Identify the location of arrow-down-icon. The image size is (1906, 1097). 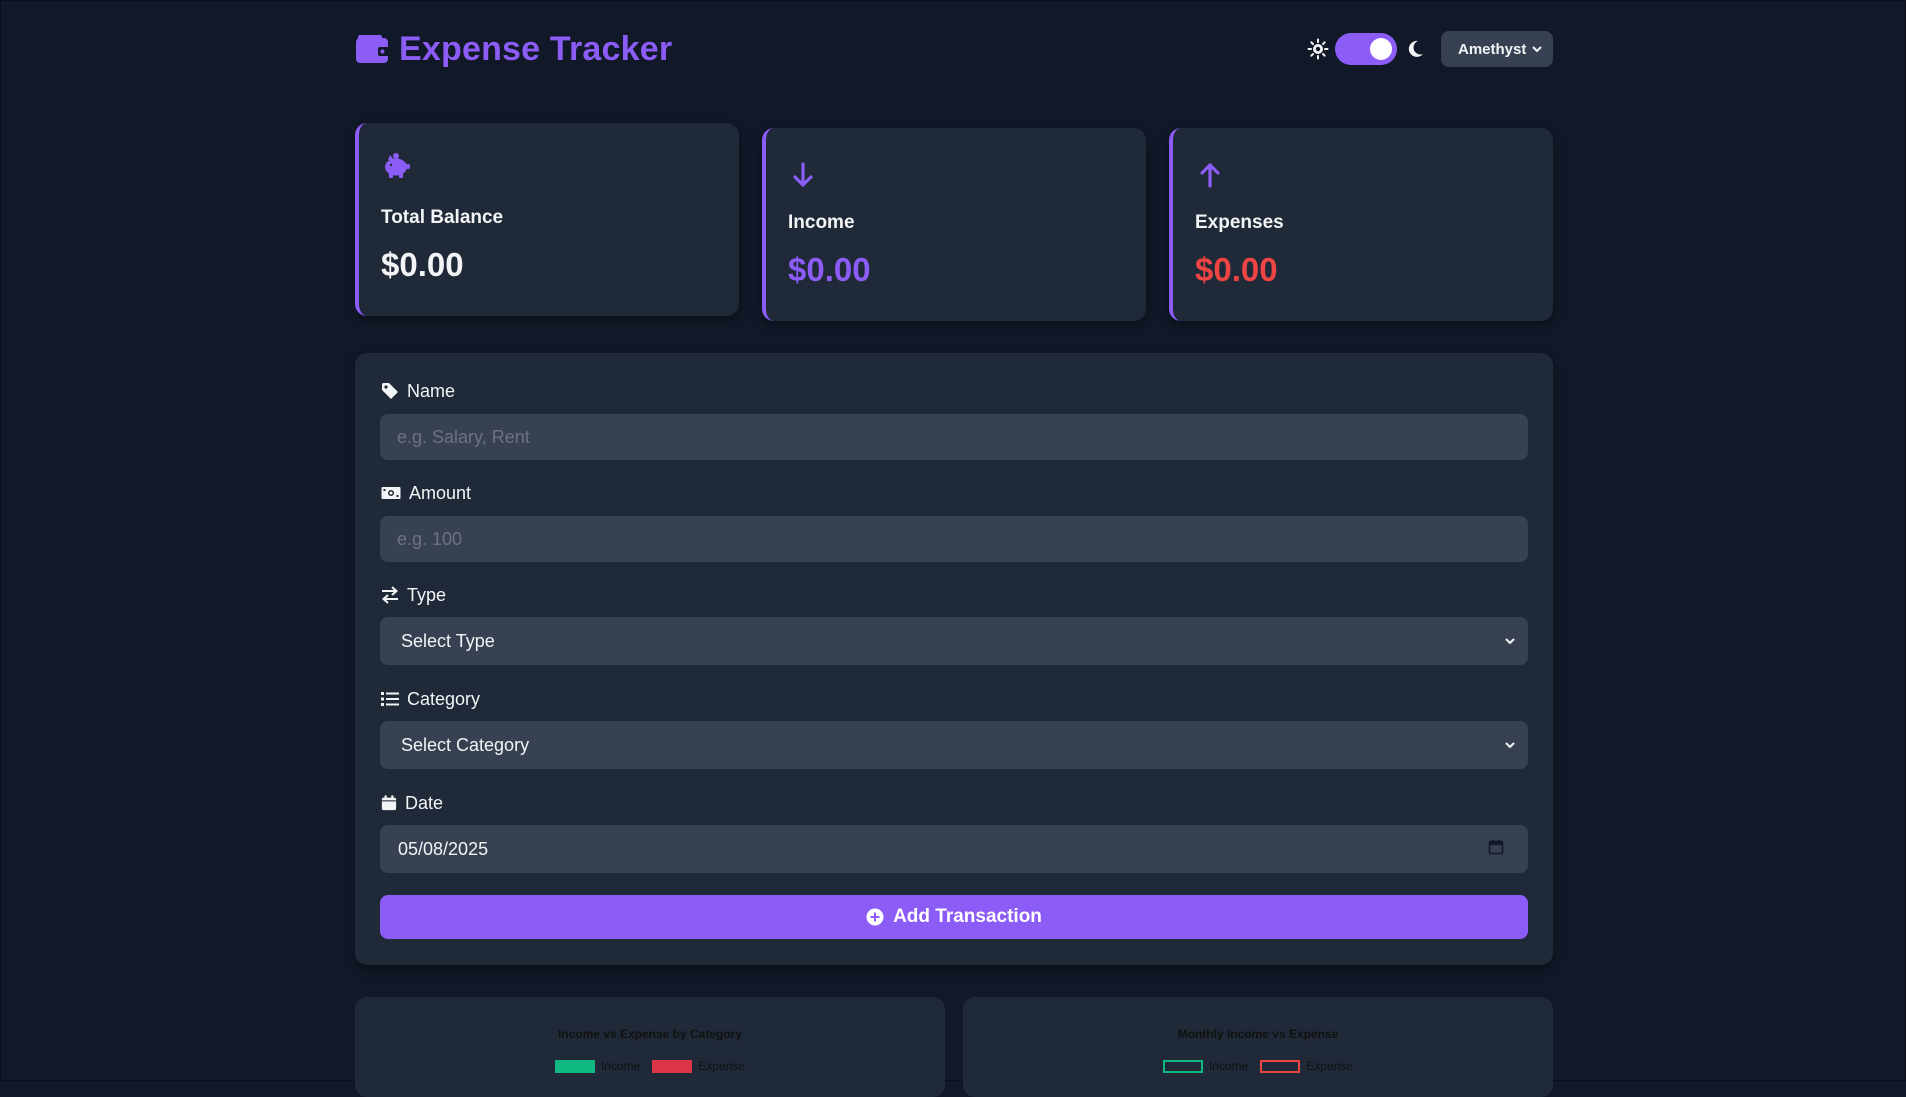
(803, 174).